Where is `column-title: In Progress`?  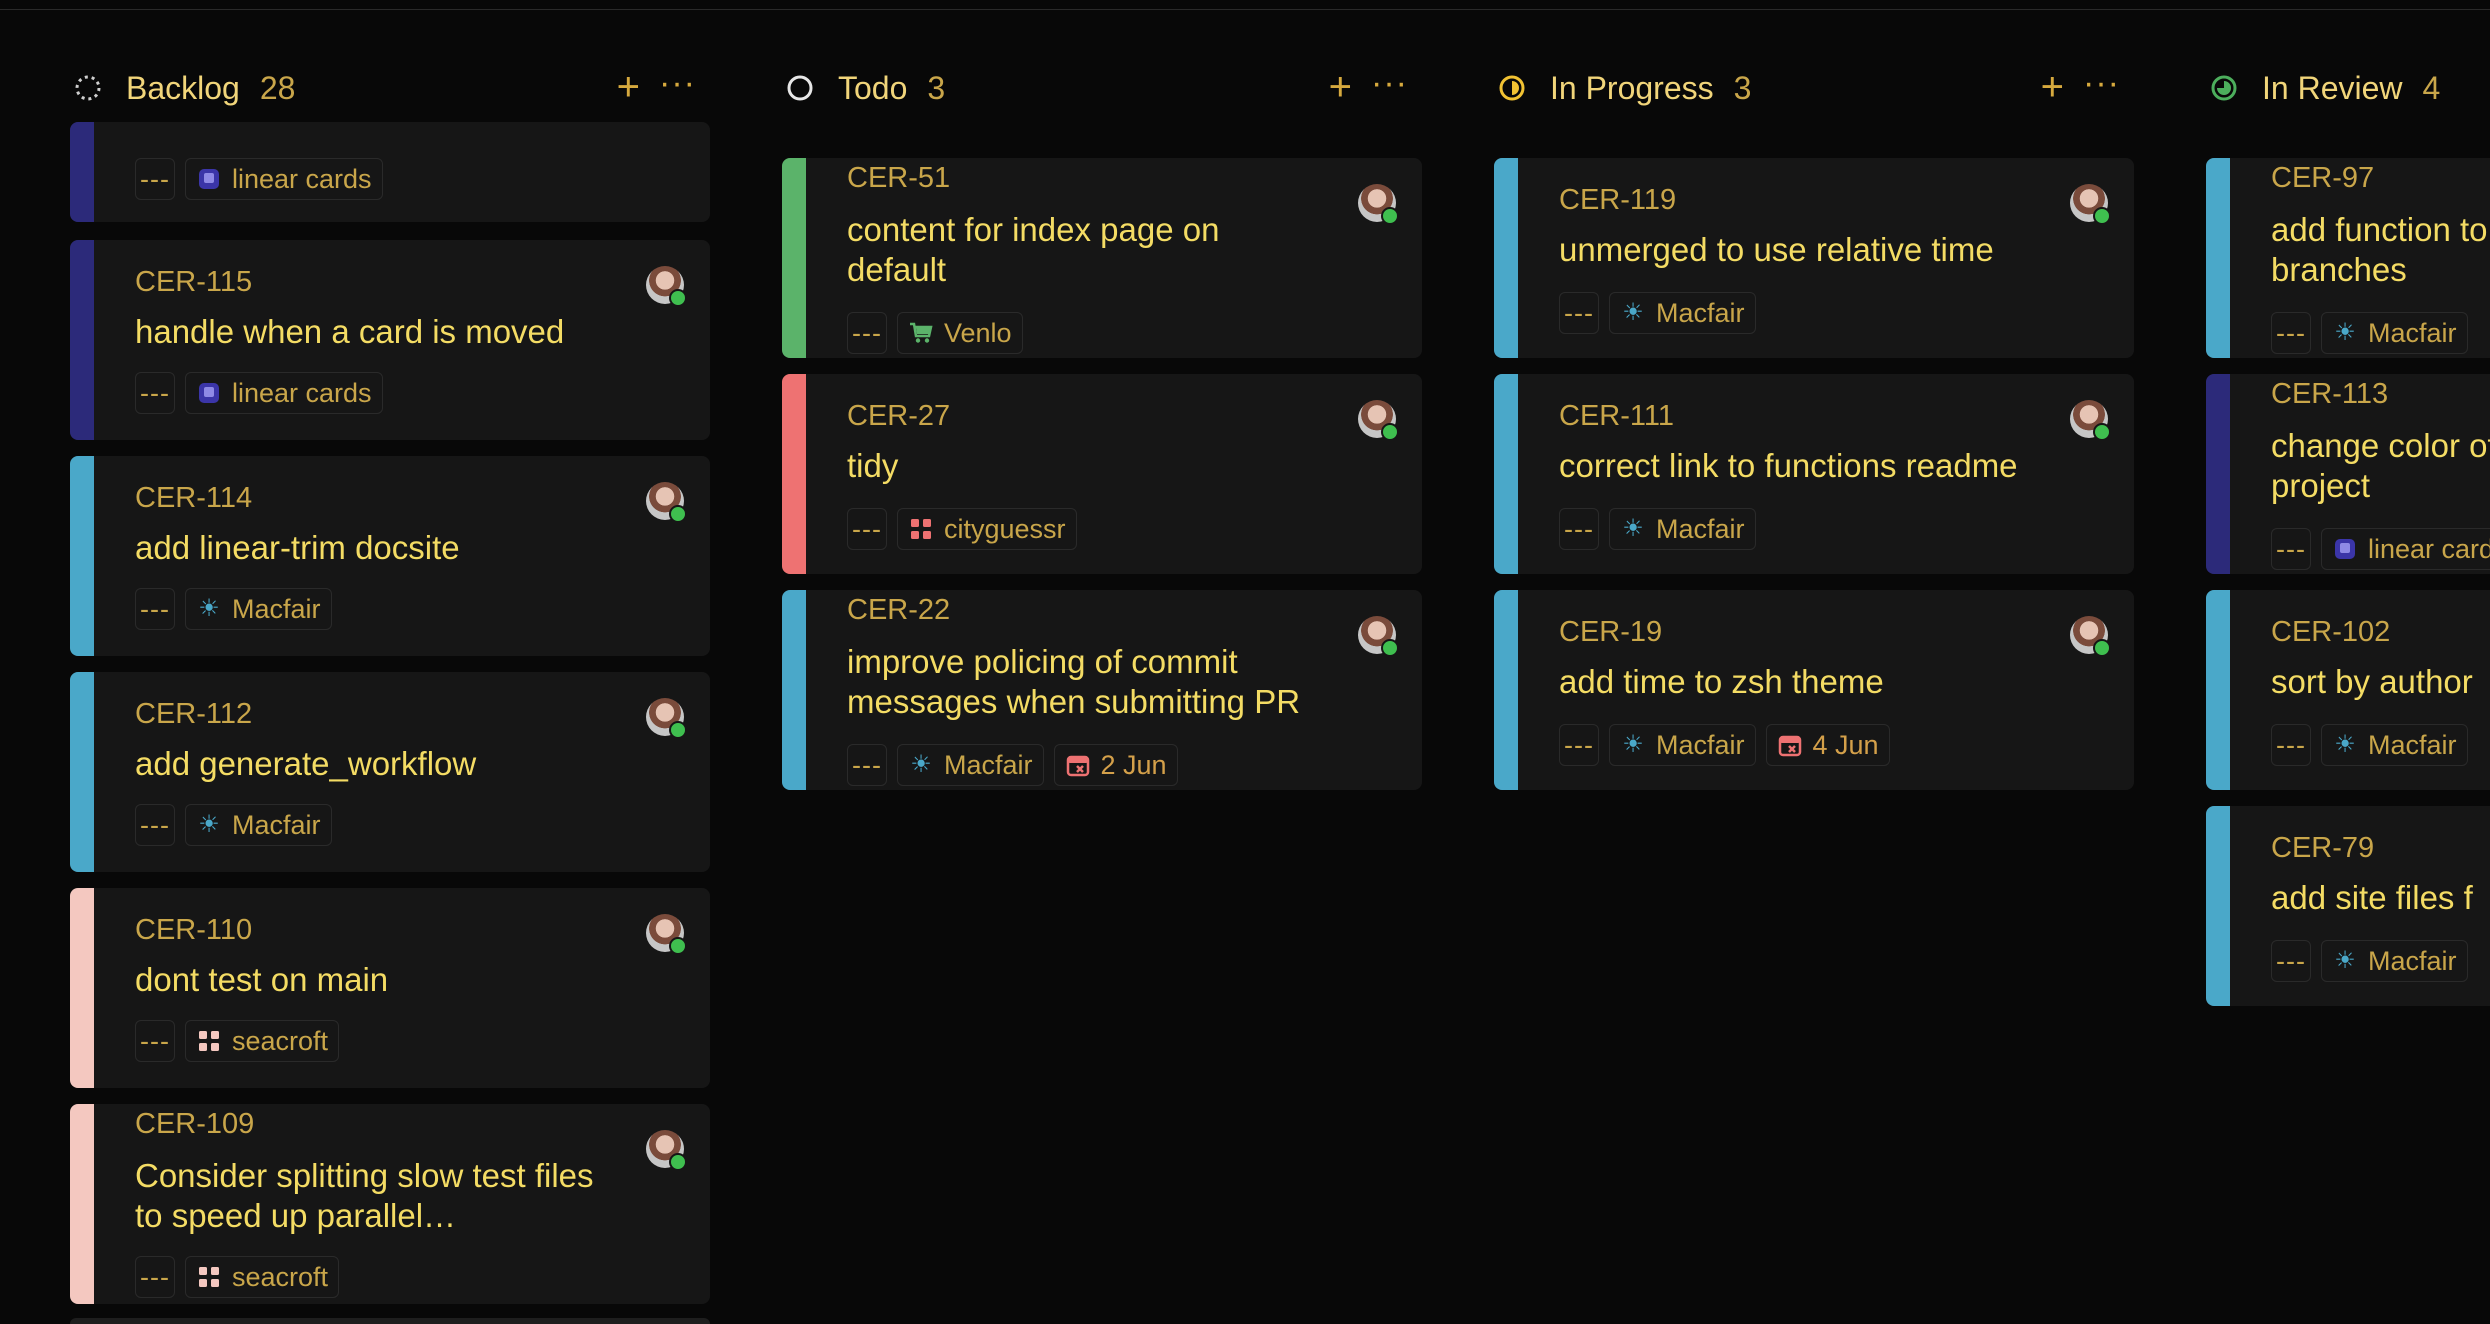 column-title: In Progress is located at coordinates (1632, 87).